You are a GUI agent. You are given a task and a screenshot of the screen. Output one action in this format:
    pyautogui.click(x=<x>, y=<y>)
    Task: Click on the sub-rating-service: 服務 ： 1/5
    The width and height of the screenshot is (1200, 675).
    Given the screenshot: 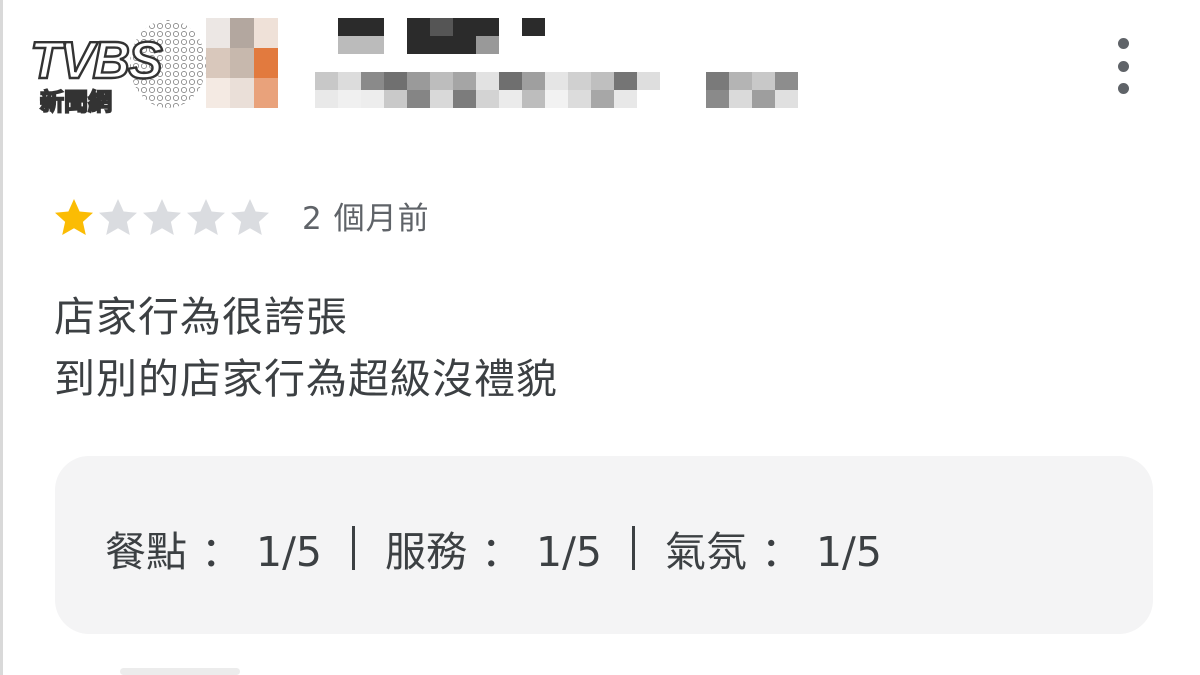 What is the action you would take?
    pyautogui.click(x=493, y=548)
    